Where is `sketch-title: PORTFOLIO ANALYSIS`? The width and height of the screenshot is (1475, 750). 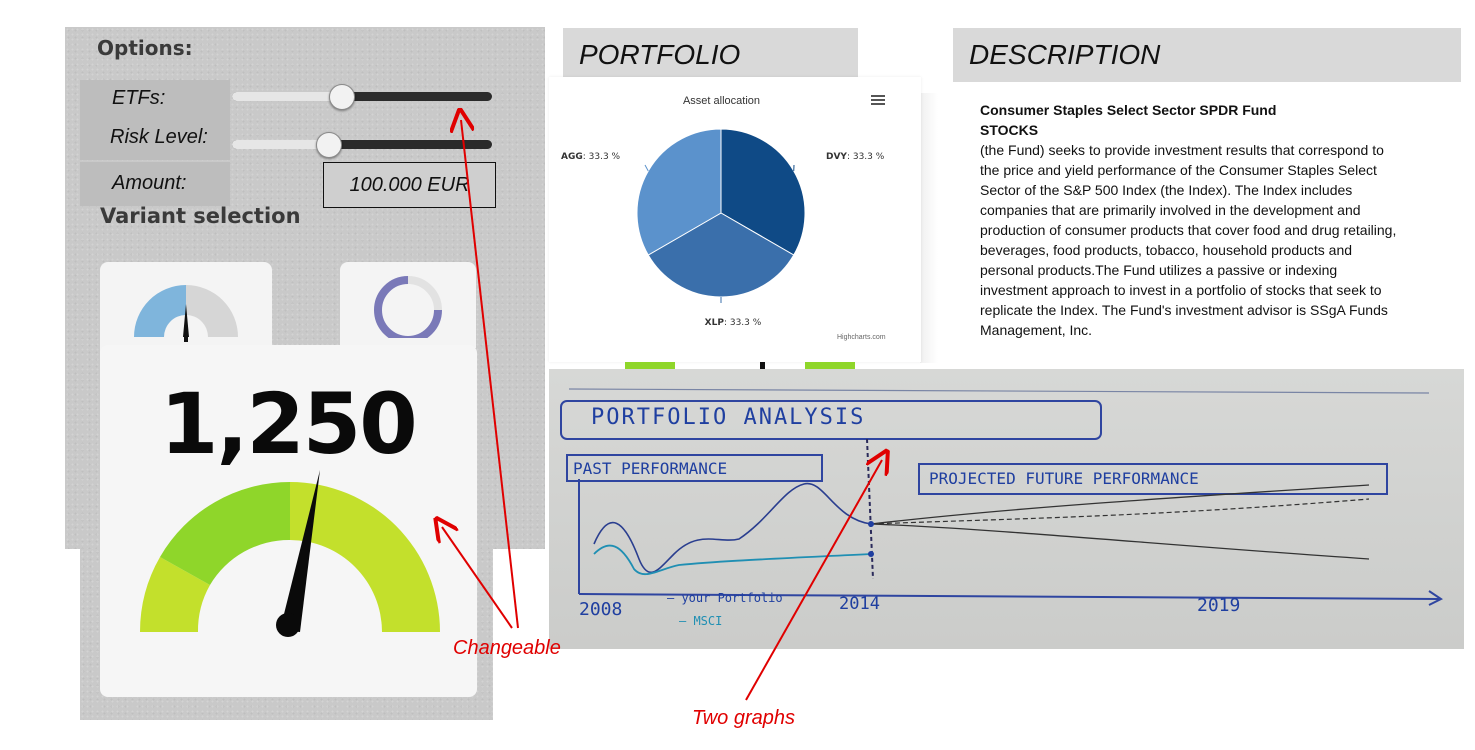
sketch-title: PORTFOLIO ANALYSIS is located at coordinates (728, 417).